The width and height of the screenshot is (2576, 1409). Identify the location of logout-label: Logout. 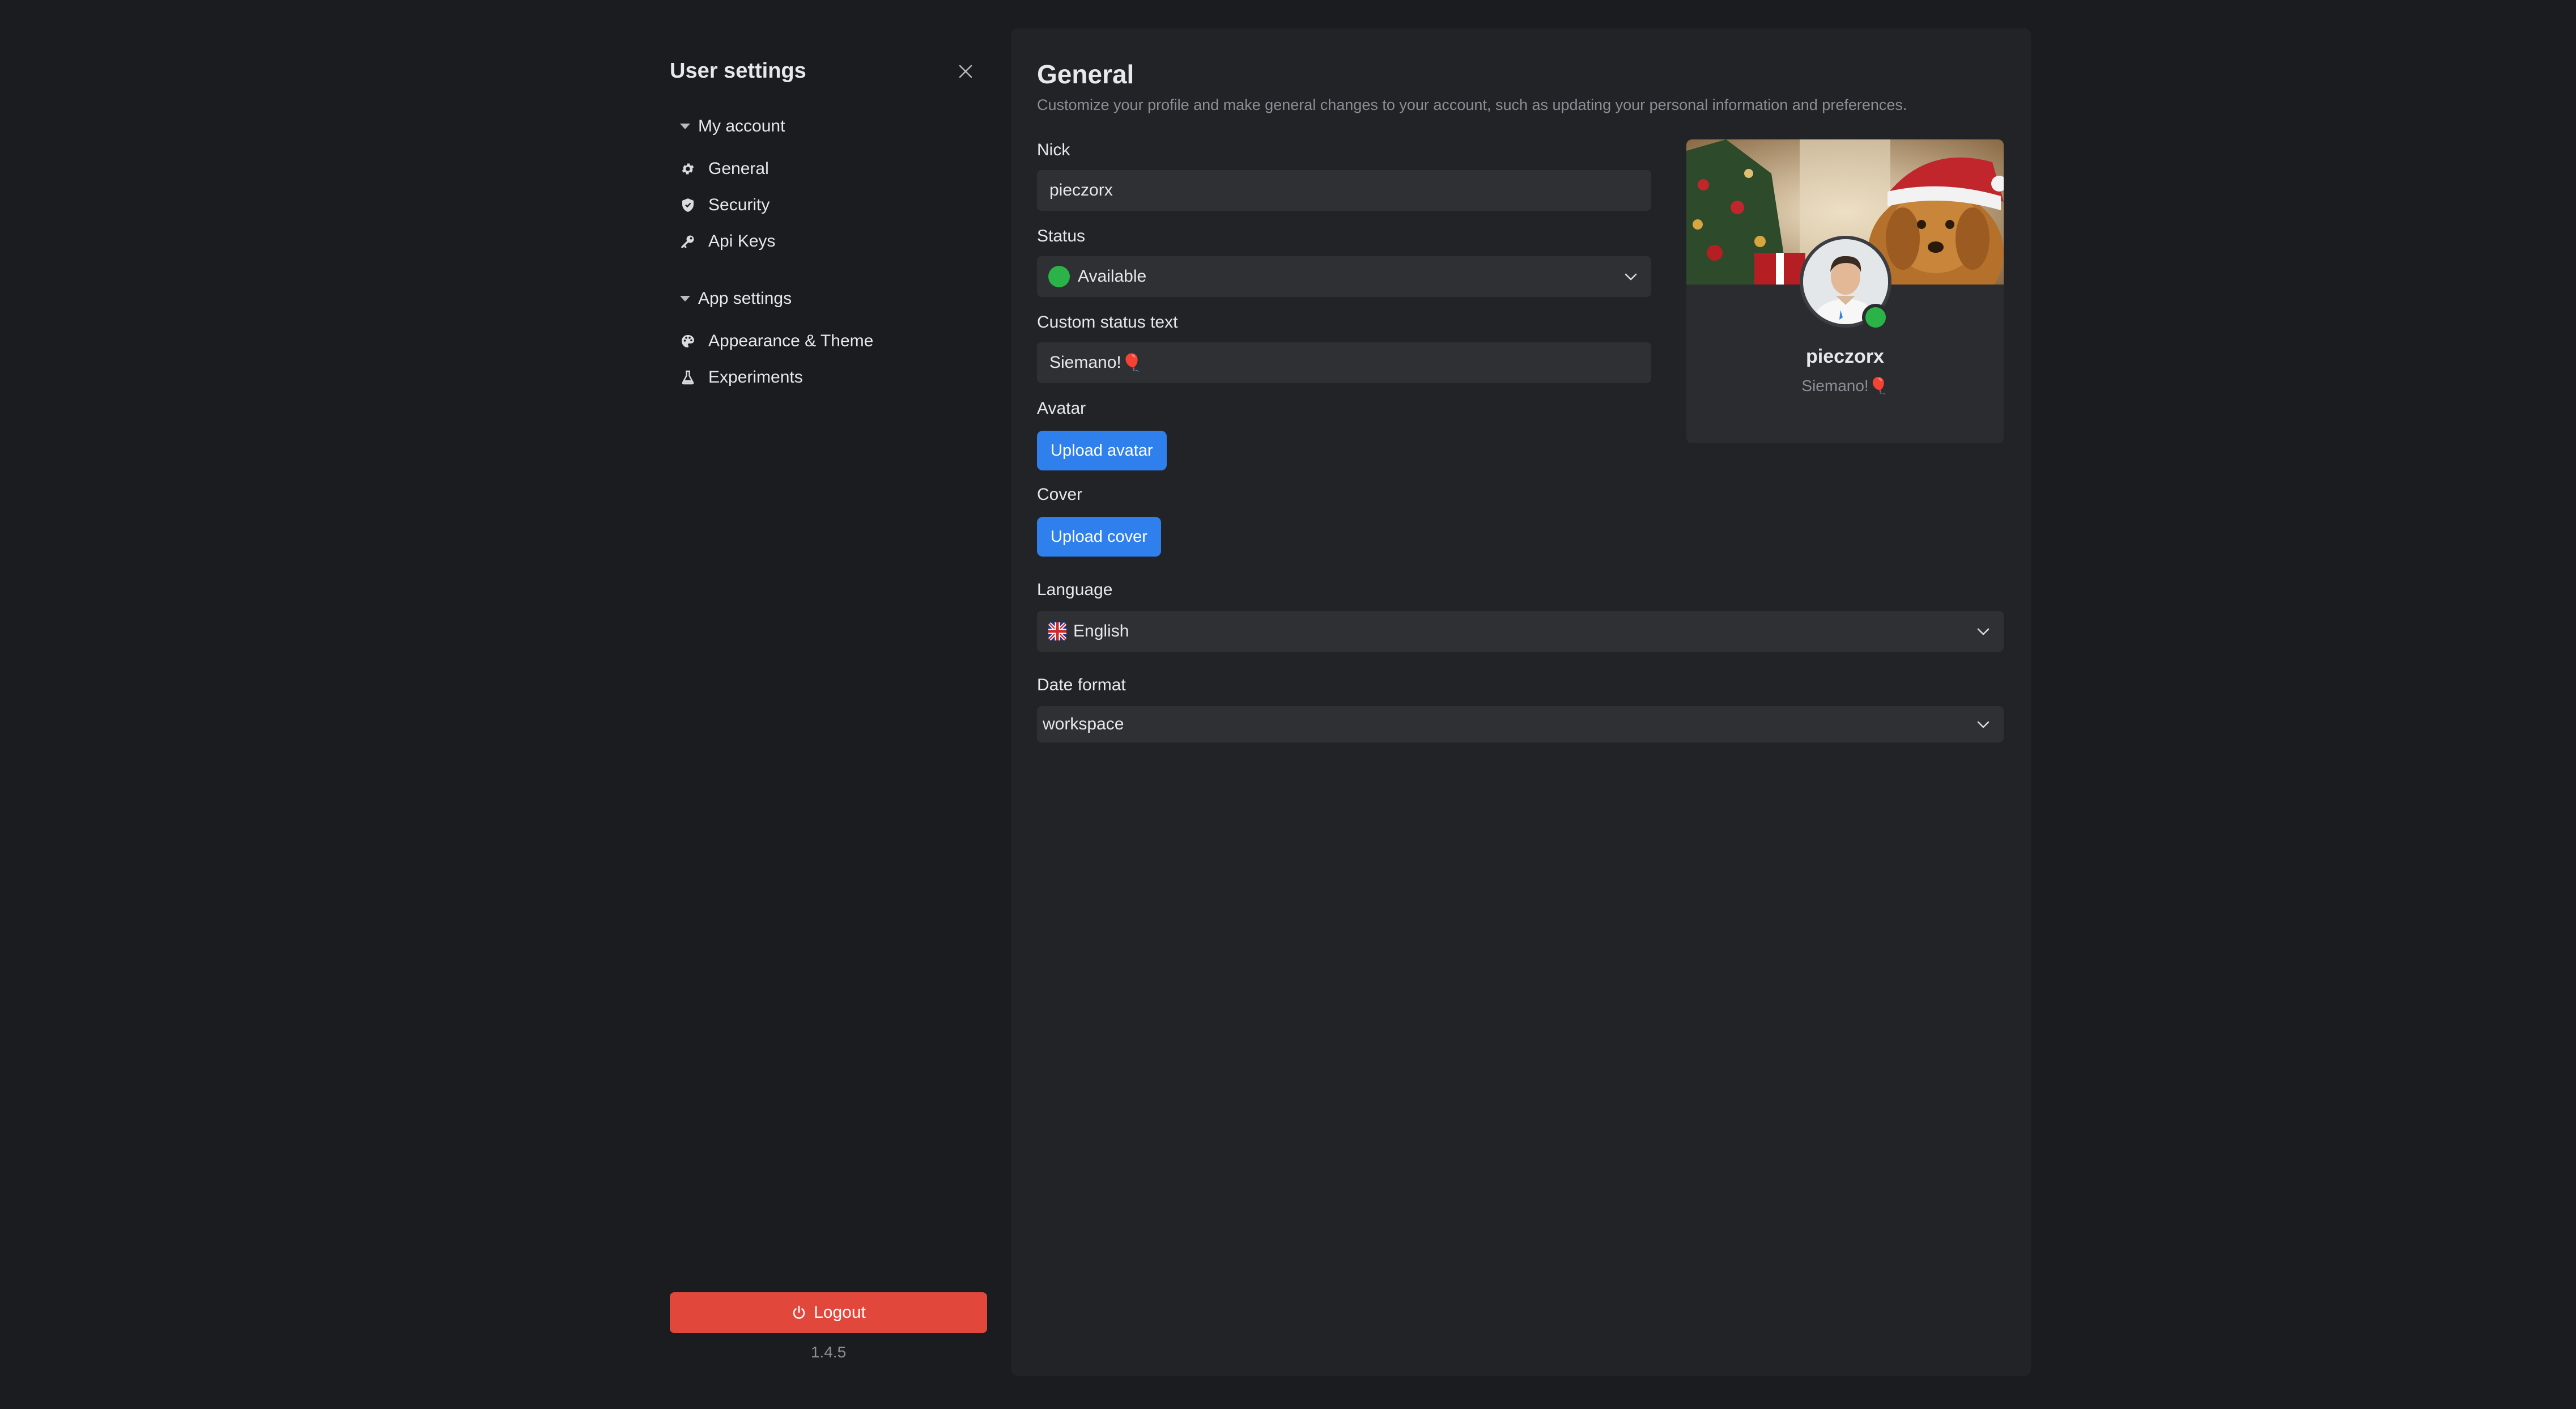
(840, 1312).